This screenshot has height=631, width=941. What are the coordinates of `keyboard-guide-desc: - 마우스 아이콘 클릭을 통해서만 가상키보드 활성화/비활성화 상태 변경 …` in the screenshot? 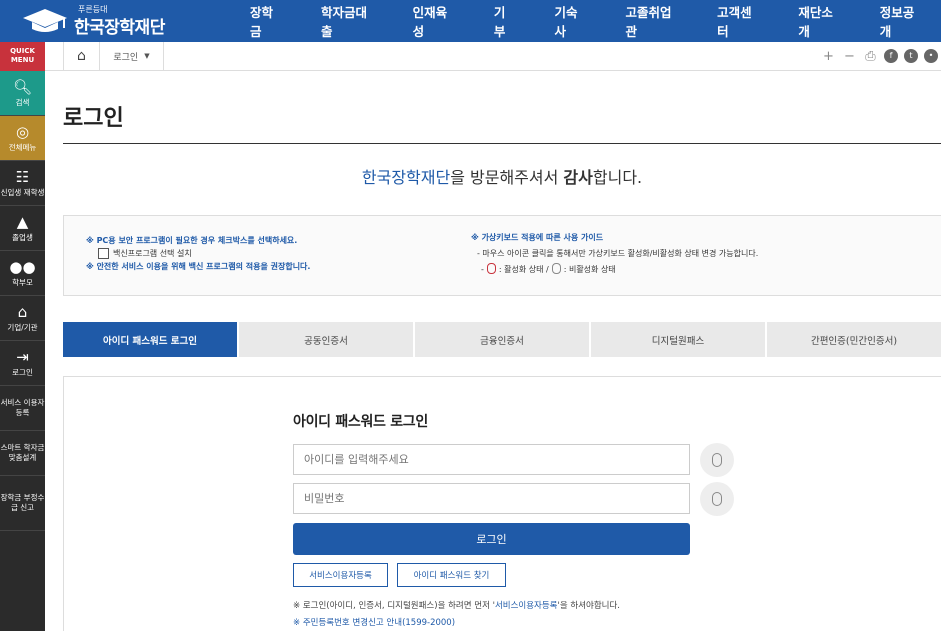 It's located at (618, 253).